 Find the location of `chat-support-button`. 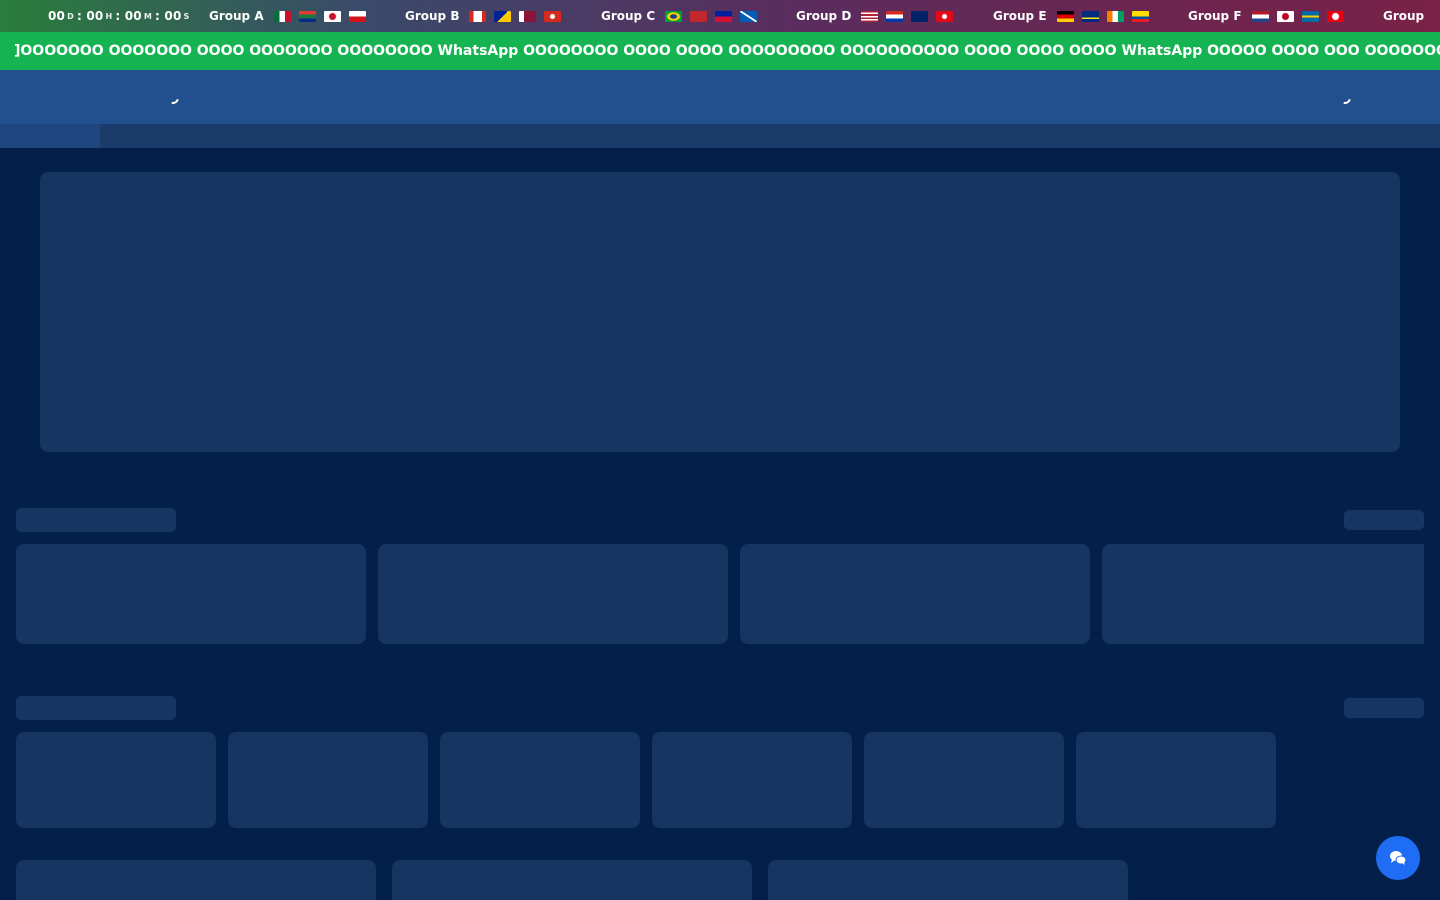

chat-support-button is located at coordinates (1398, 858).